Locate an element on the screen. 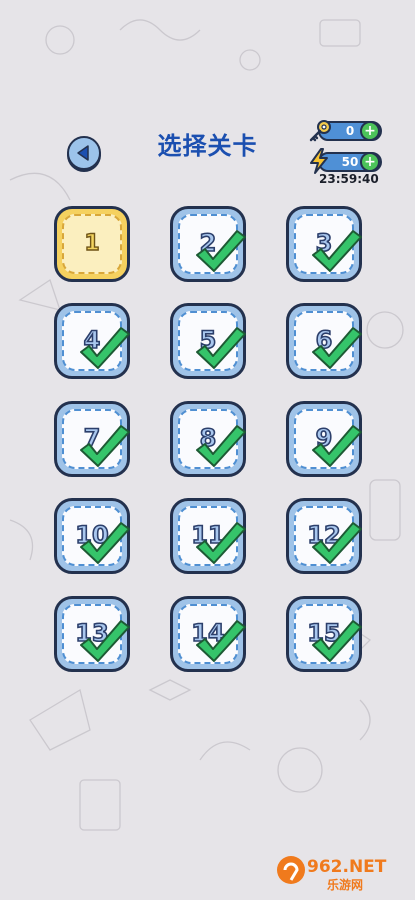  level-button-2: 2 is located at coordinates (208, 244).